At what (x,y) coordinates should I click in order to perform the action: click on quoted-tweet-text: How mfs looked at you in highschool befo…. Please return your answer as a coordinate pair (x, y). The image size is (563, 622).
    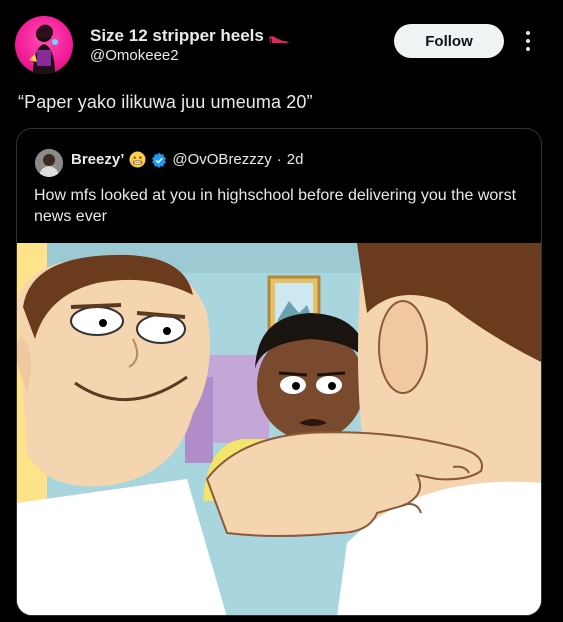
    Looking at the image, I should click on (275, 206).